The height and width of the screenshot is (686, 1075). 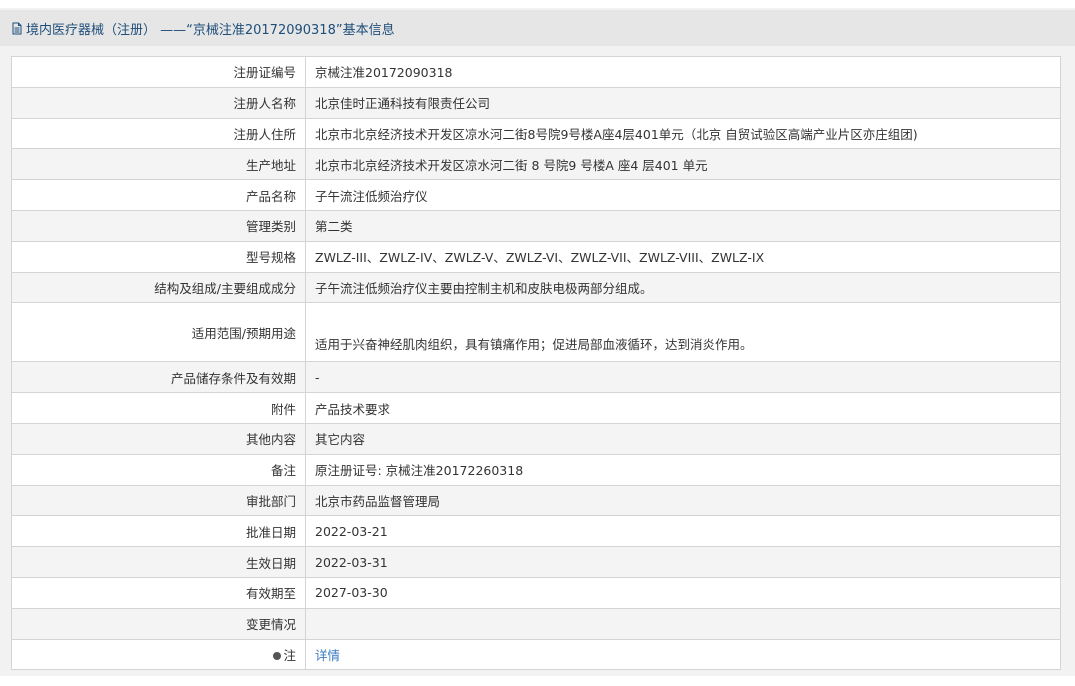 I want to click on row-label: 注册证编号, so click(x=158, y=72).